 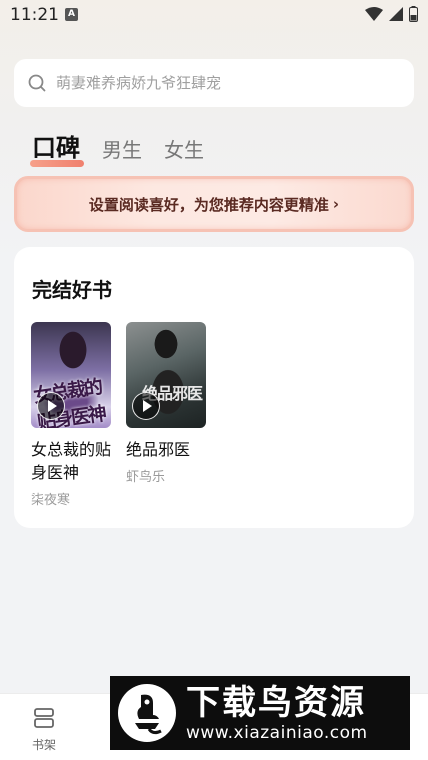 I want to click on book-card: 女总裁的贴身医神 女总裁的贴身医神 柒夜寒, so click(x=72, y=415).